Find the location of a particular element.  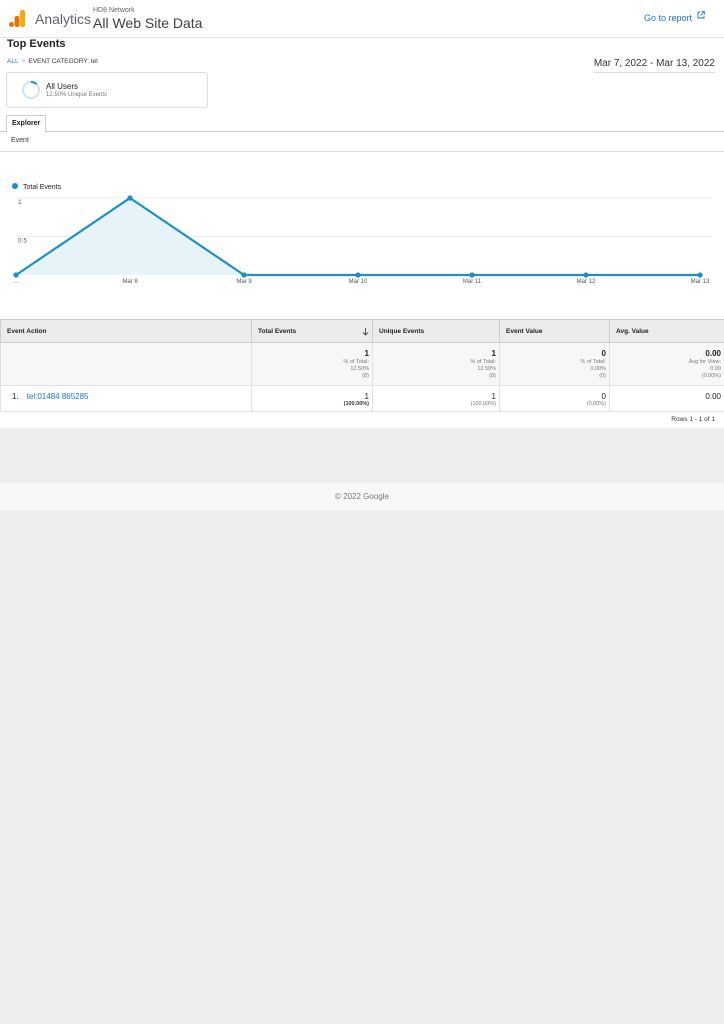

column-header-avg-value: Avg. Value is located at coordinates (666, 331).